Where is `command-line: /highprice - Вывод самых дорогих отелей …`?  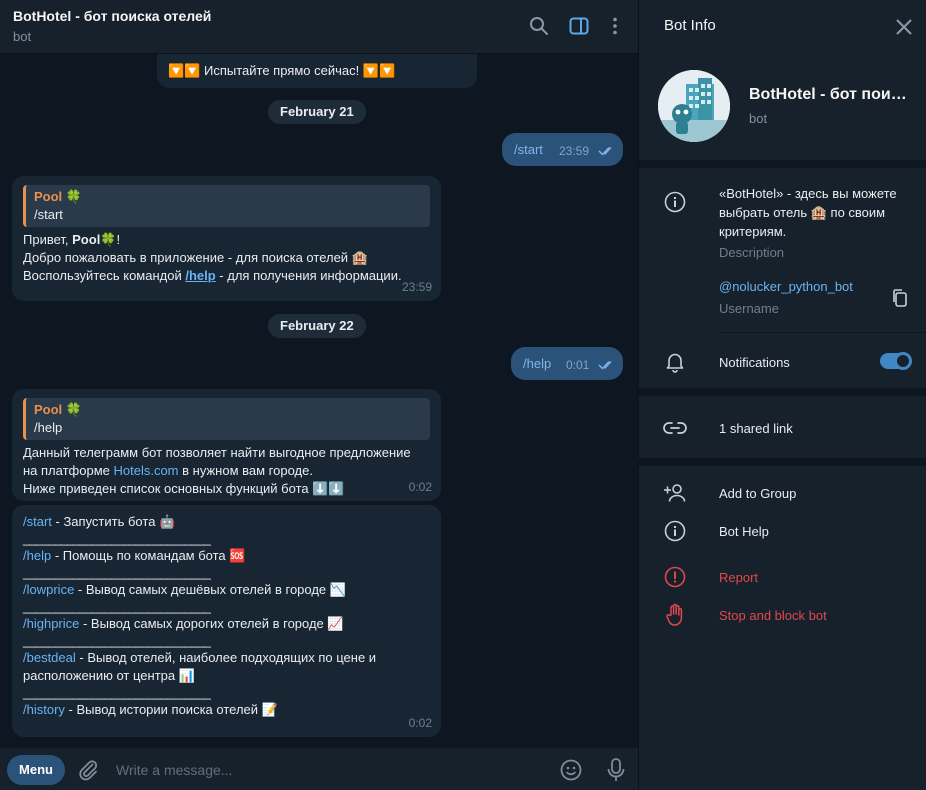
command-line: /highprice - Вывод самых дорогих отелей … is located at coordinates (226, 624).